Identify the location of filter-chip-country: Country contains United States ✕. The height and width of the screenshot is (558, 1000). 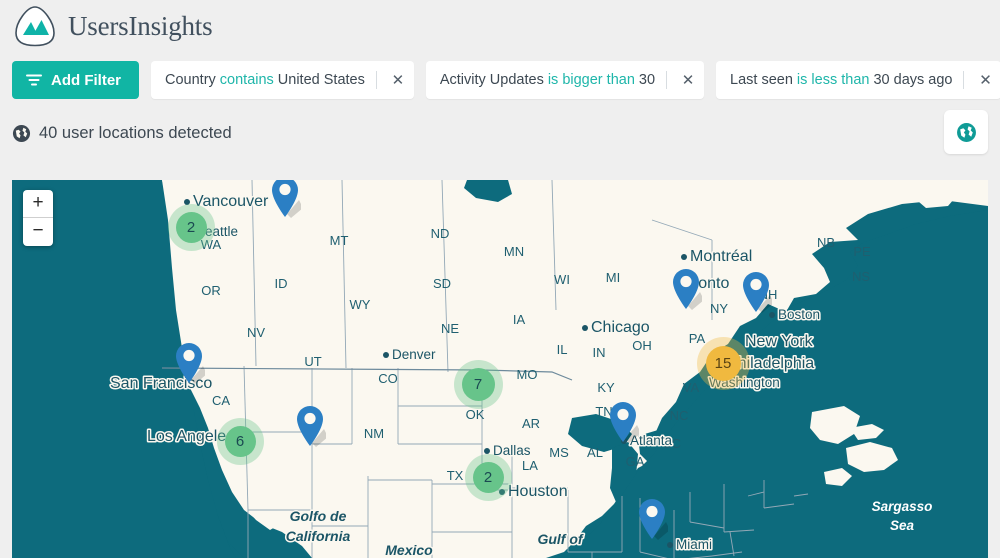
(282, 80).